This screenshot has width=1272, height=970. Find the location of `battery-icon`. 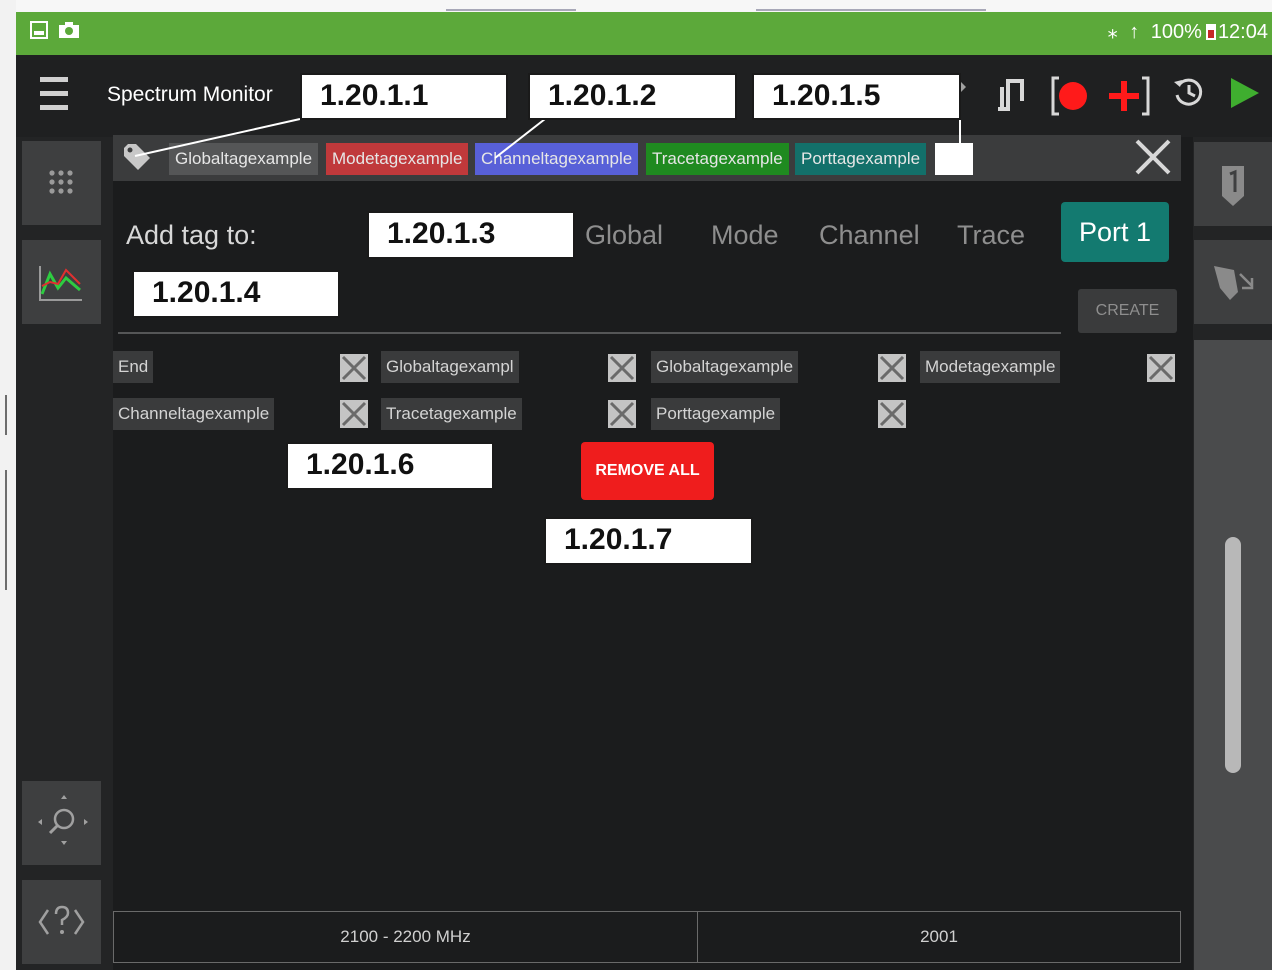

battery-icon is located at coordinates (1210, 32).